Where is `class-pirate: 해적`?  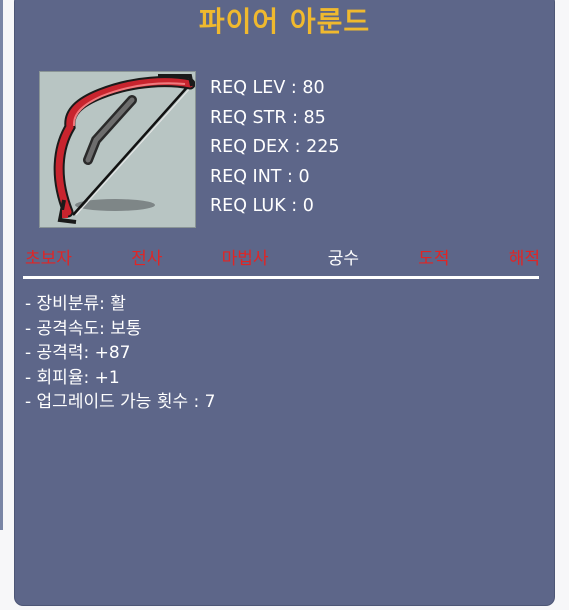
class-pirate: 해적 is located at coordinates (524, 259).